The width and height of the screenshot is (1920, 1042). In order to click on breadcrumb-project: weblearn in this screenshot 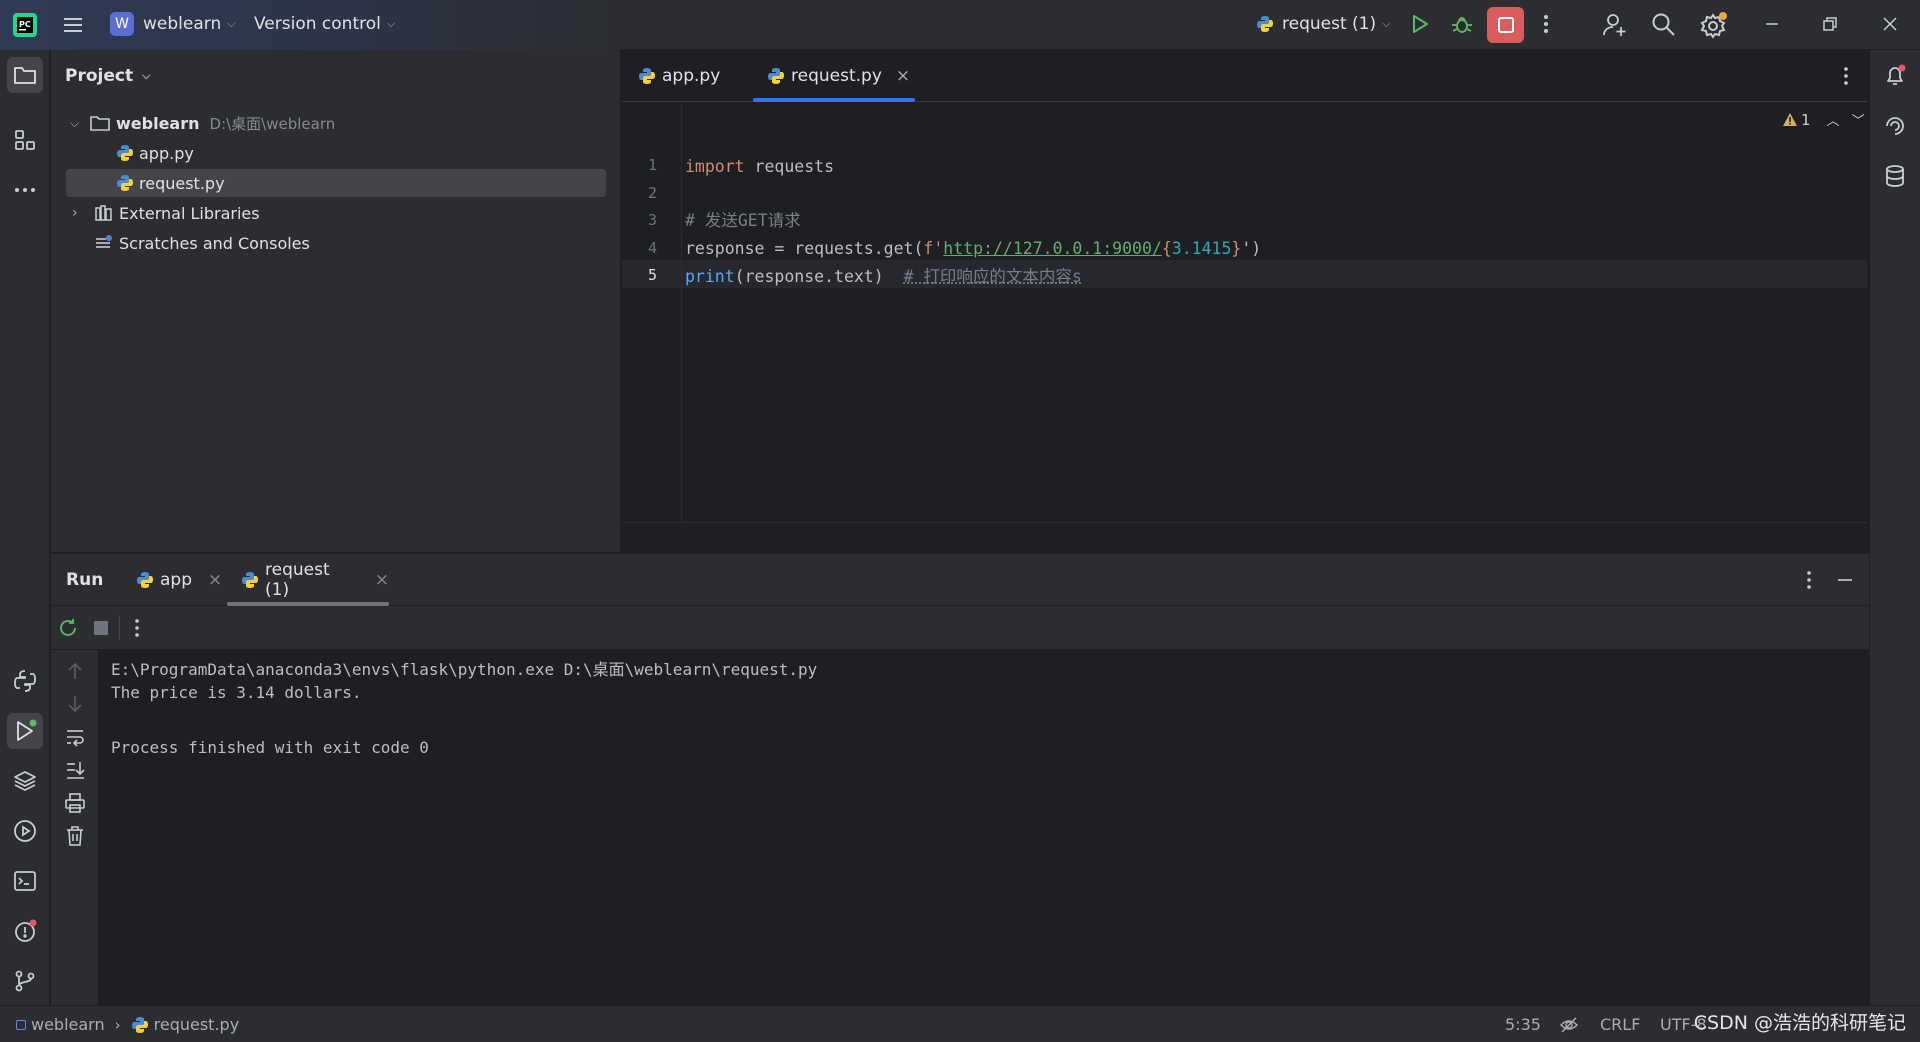, I will do `click(68, 1024)`.